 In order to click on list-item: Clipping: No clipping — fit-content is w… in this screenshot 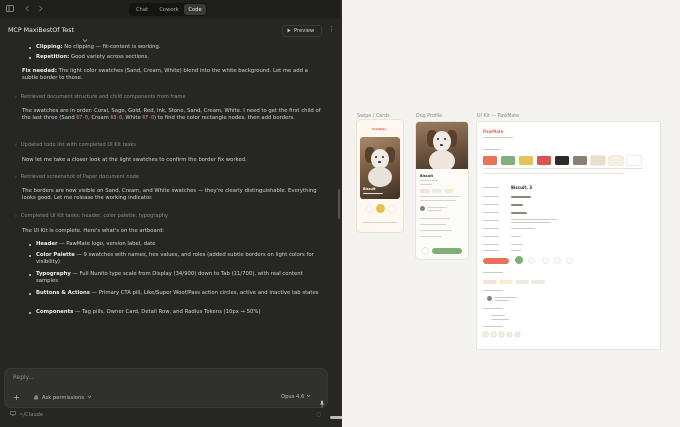, I will do `click(98, 47)`.